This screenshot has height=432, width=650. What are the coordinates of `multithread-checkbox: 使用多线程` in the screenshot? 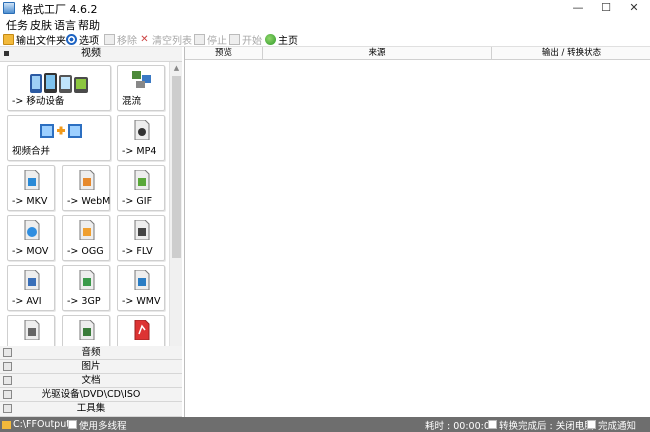 It's located at (97, 425).